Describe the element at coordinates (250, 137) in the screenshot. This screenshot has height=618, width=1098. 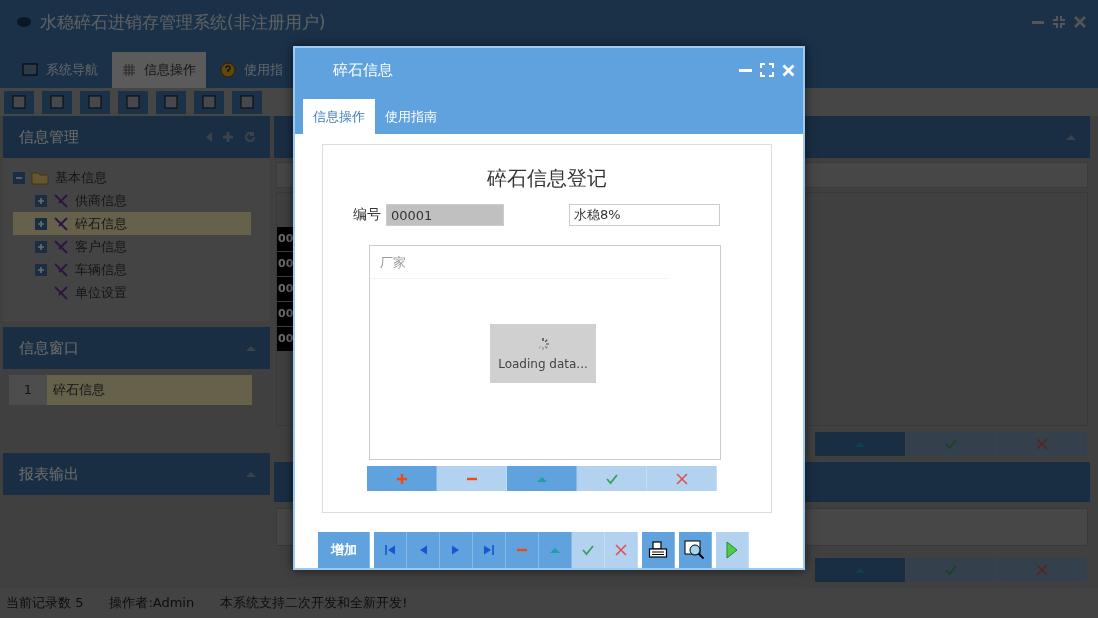
I see `refresh-icon` at that location.